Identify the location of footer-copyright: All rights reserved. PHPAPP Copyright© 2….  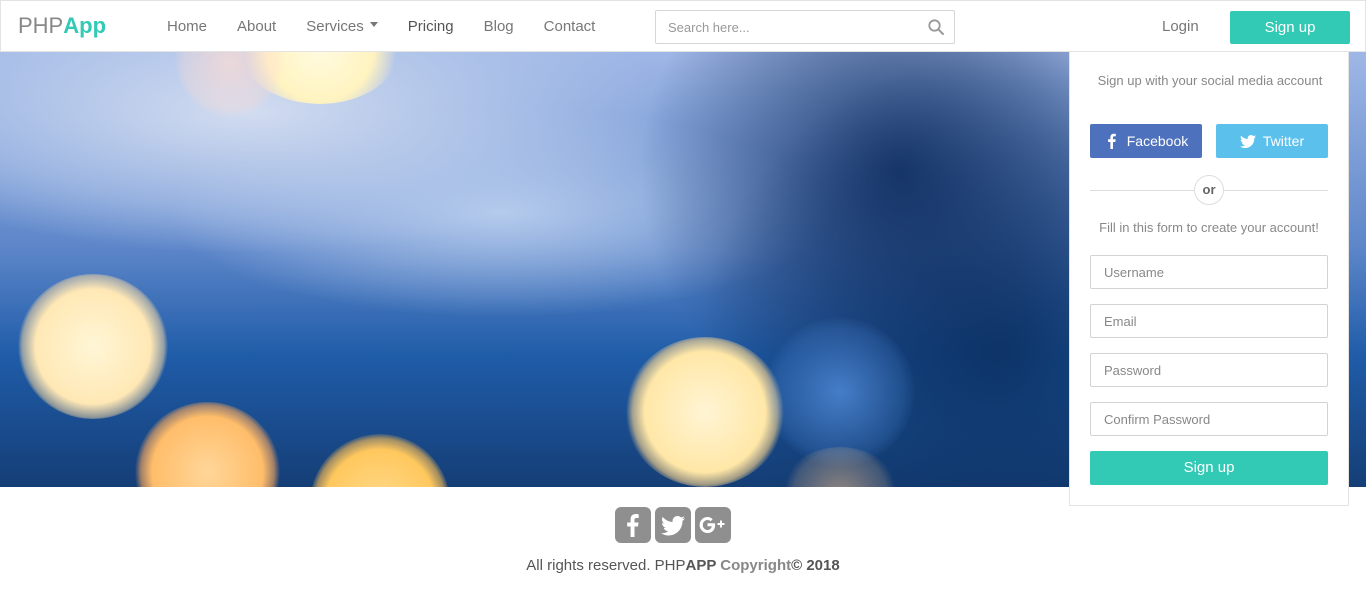
(683, 565).